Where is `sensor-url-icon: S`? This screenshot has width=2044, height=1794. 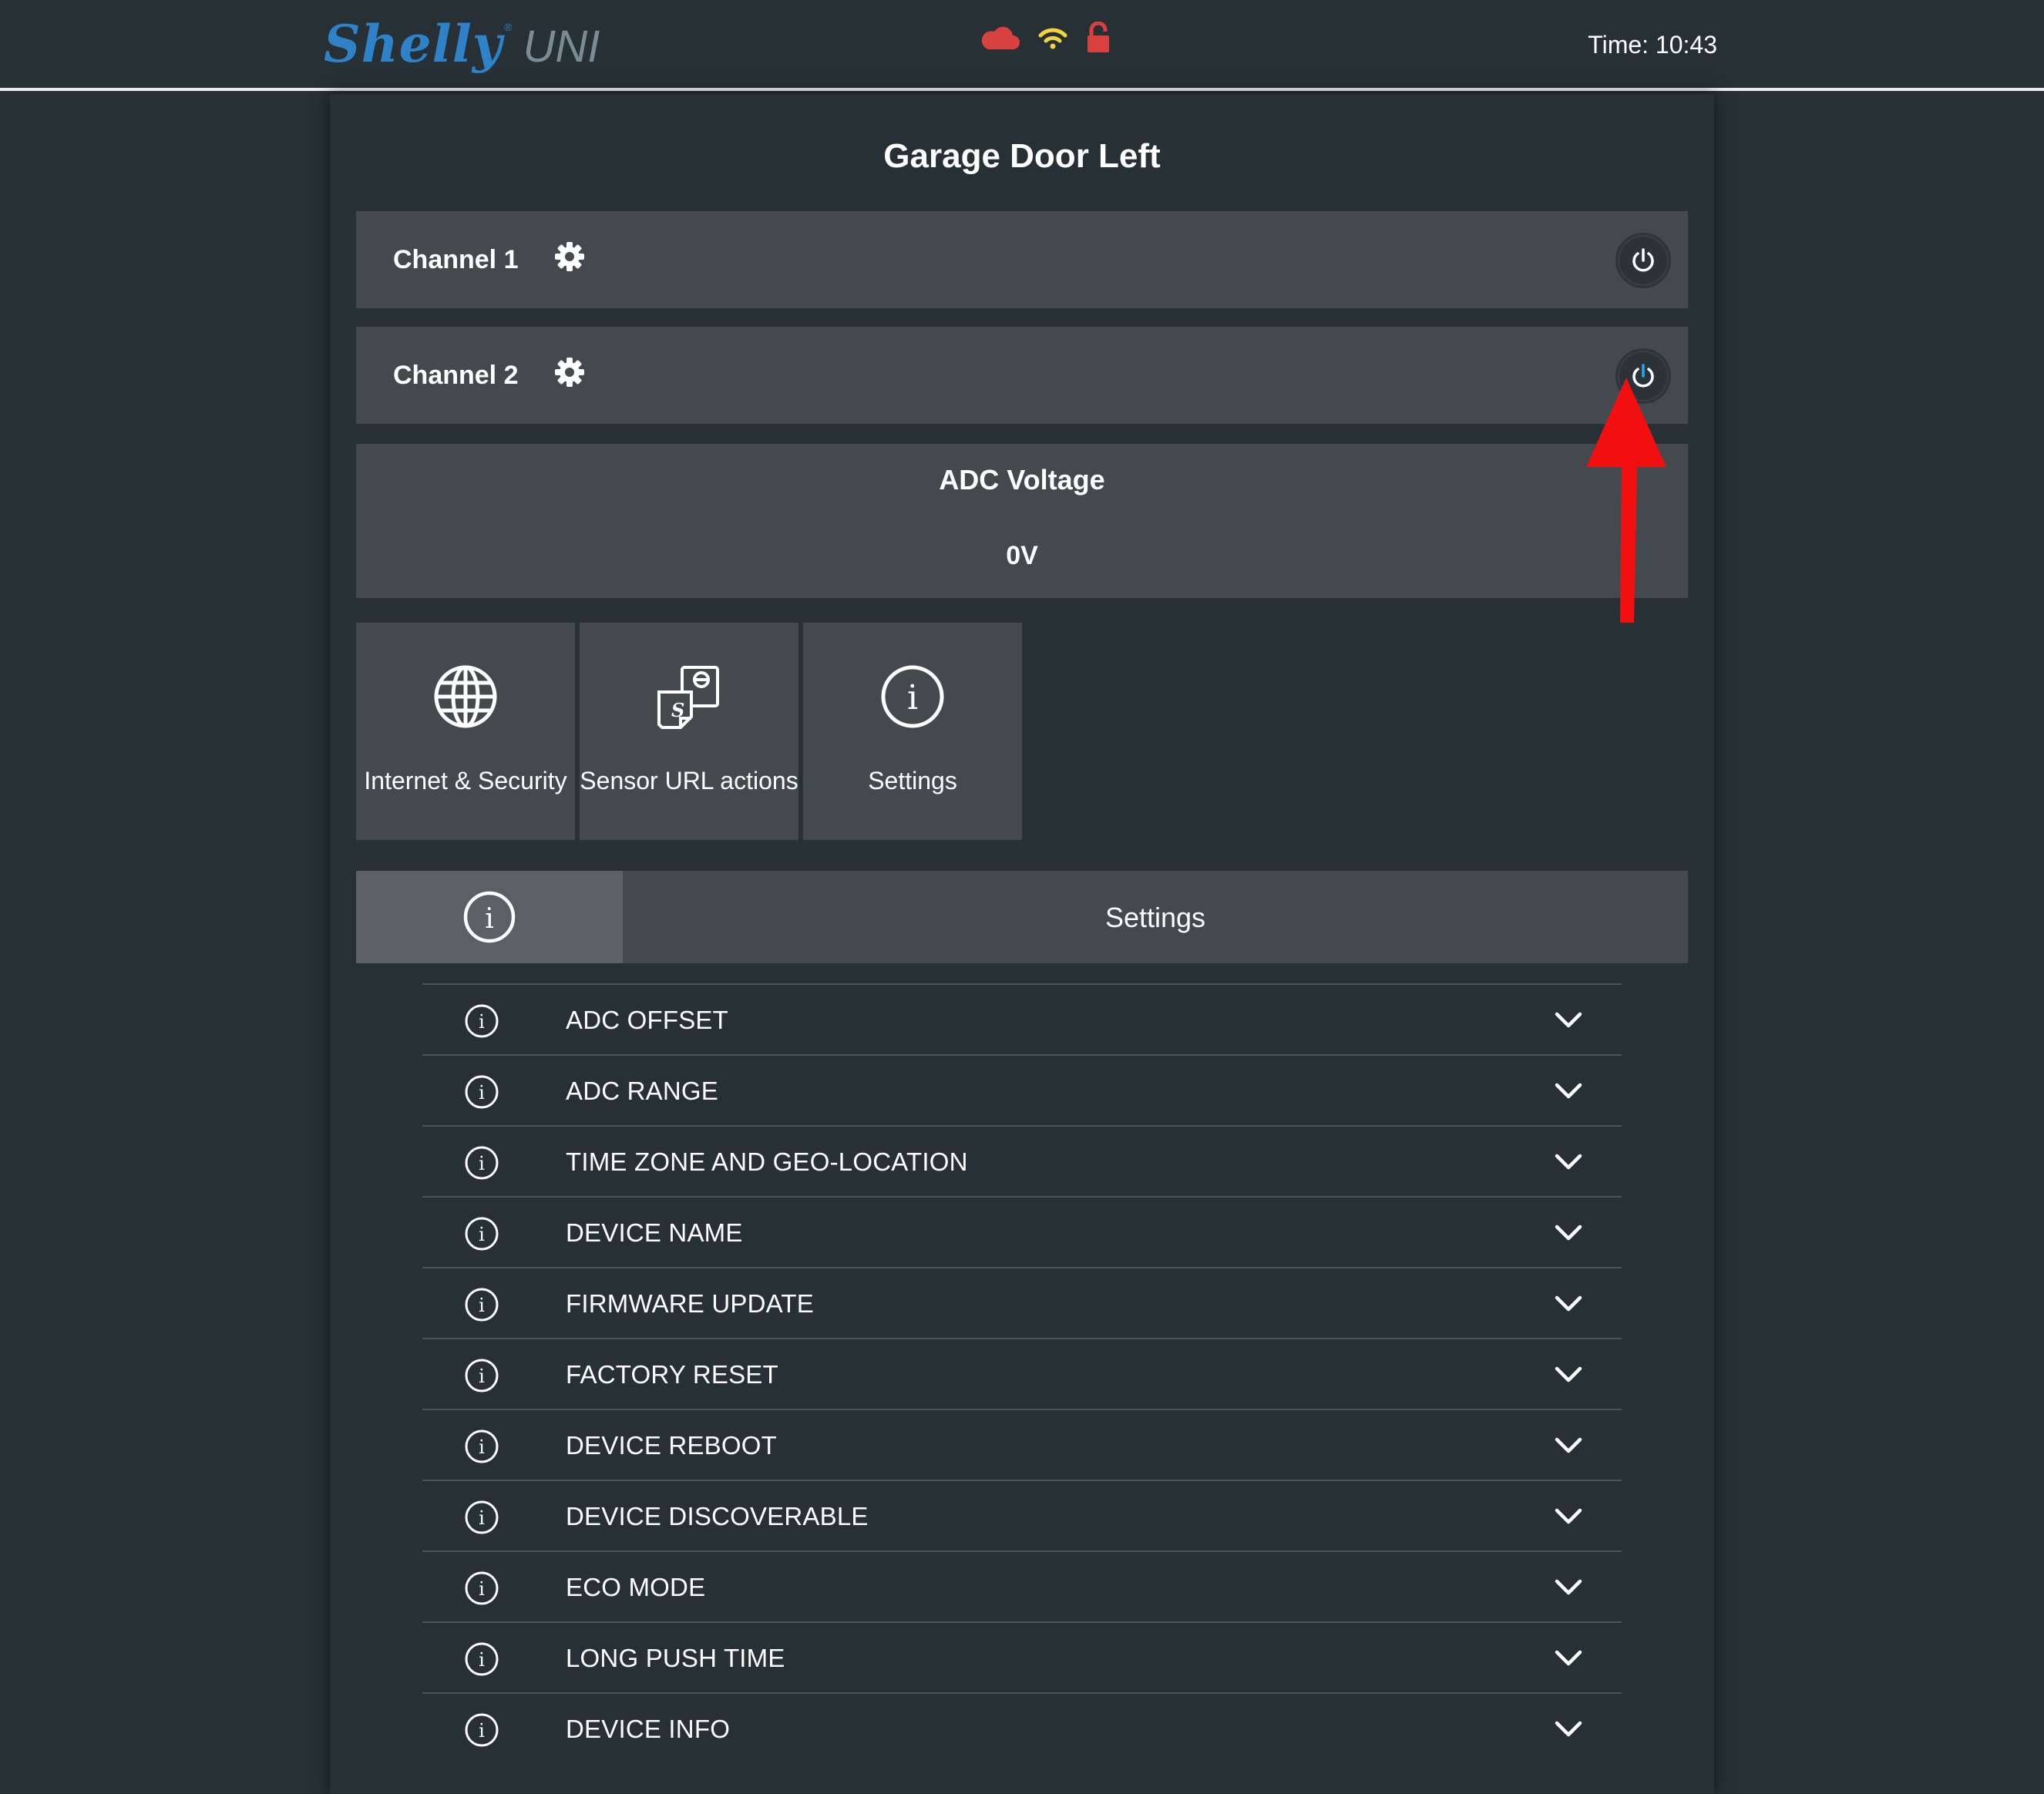
sensor-url-icon: S is located at coordinates (688, 698).